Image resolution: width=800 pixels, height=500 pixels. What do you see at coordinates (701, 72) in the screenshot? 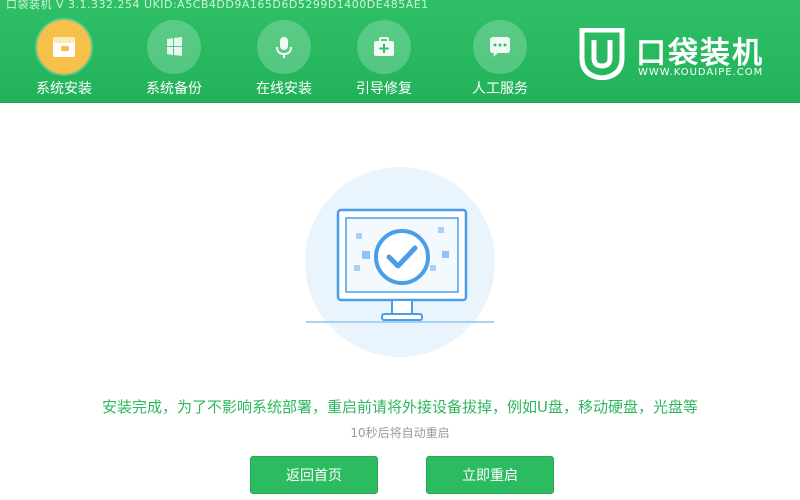
I see `brand-url: WWW.KOUDAIPE.COM` at bounding box center [701, 72].